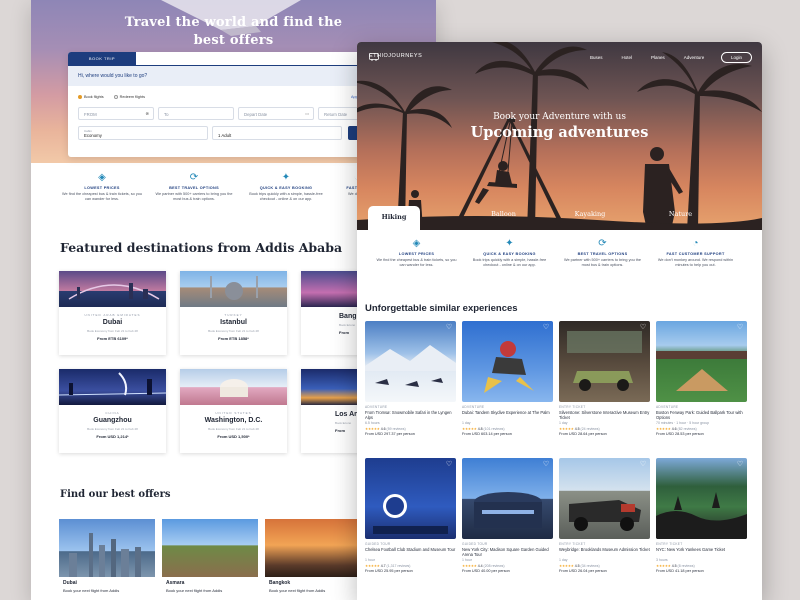 The height and width of the screenshot is (600, 800). Describe the element at coordinates (701, 515) in the screenshot. I see `crowd-image` at that location.